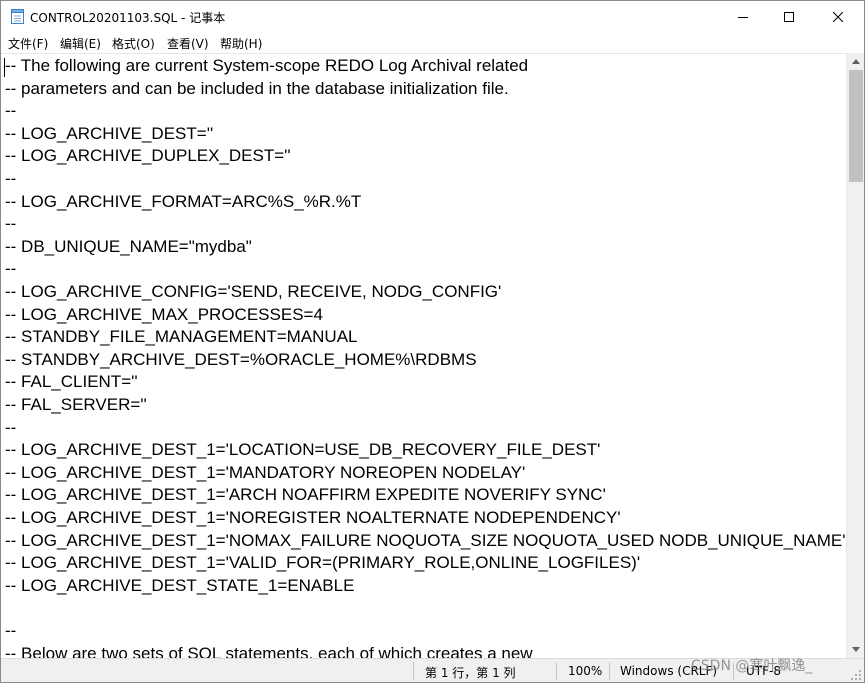  I want to click on cursor-position: 第 1 行，第 1 列, so click(470, 673).